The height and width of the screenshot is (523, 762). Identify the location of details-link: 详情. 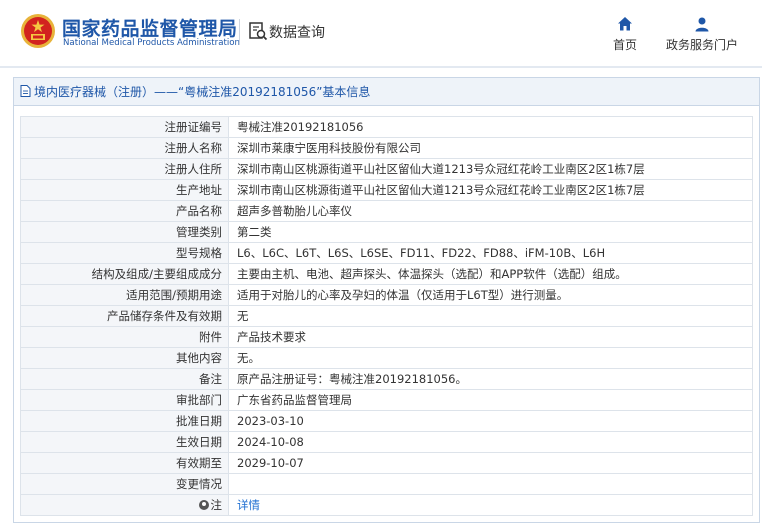
(248, 505).